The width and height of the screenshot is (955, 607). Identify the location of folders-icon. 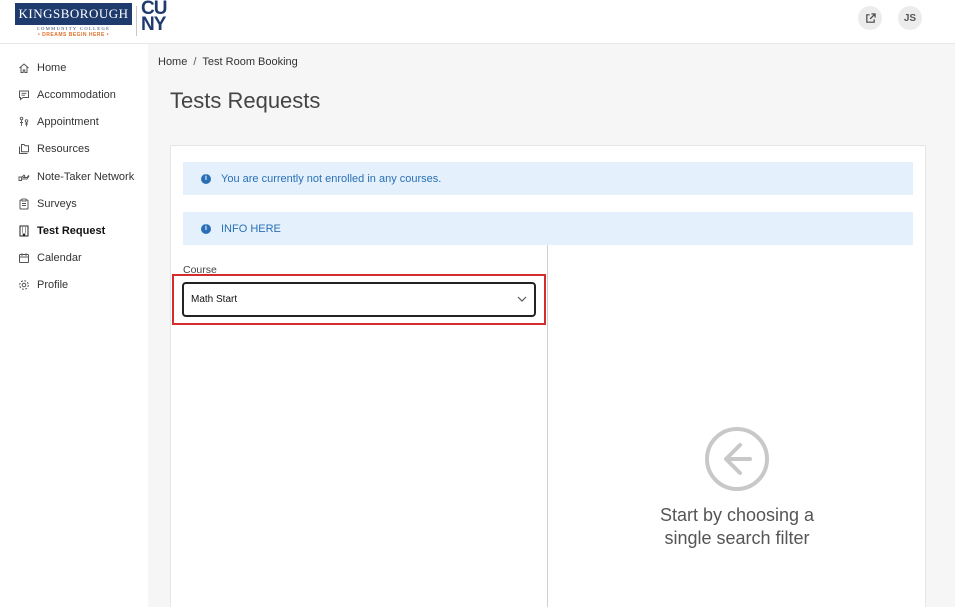
(23, 149).